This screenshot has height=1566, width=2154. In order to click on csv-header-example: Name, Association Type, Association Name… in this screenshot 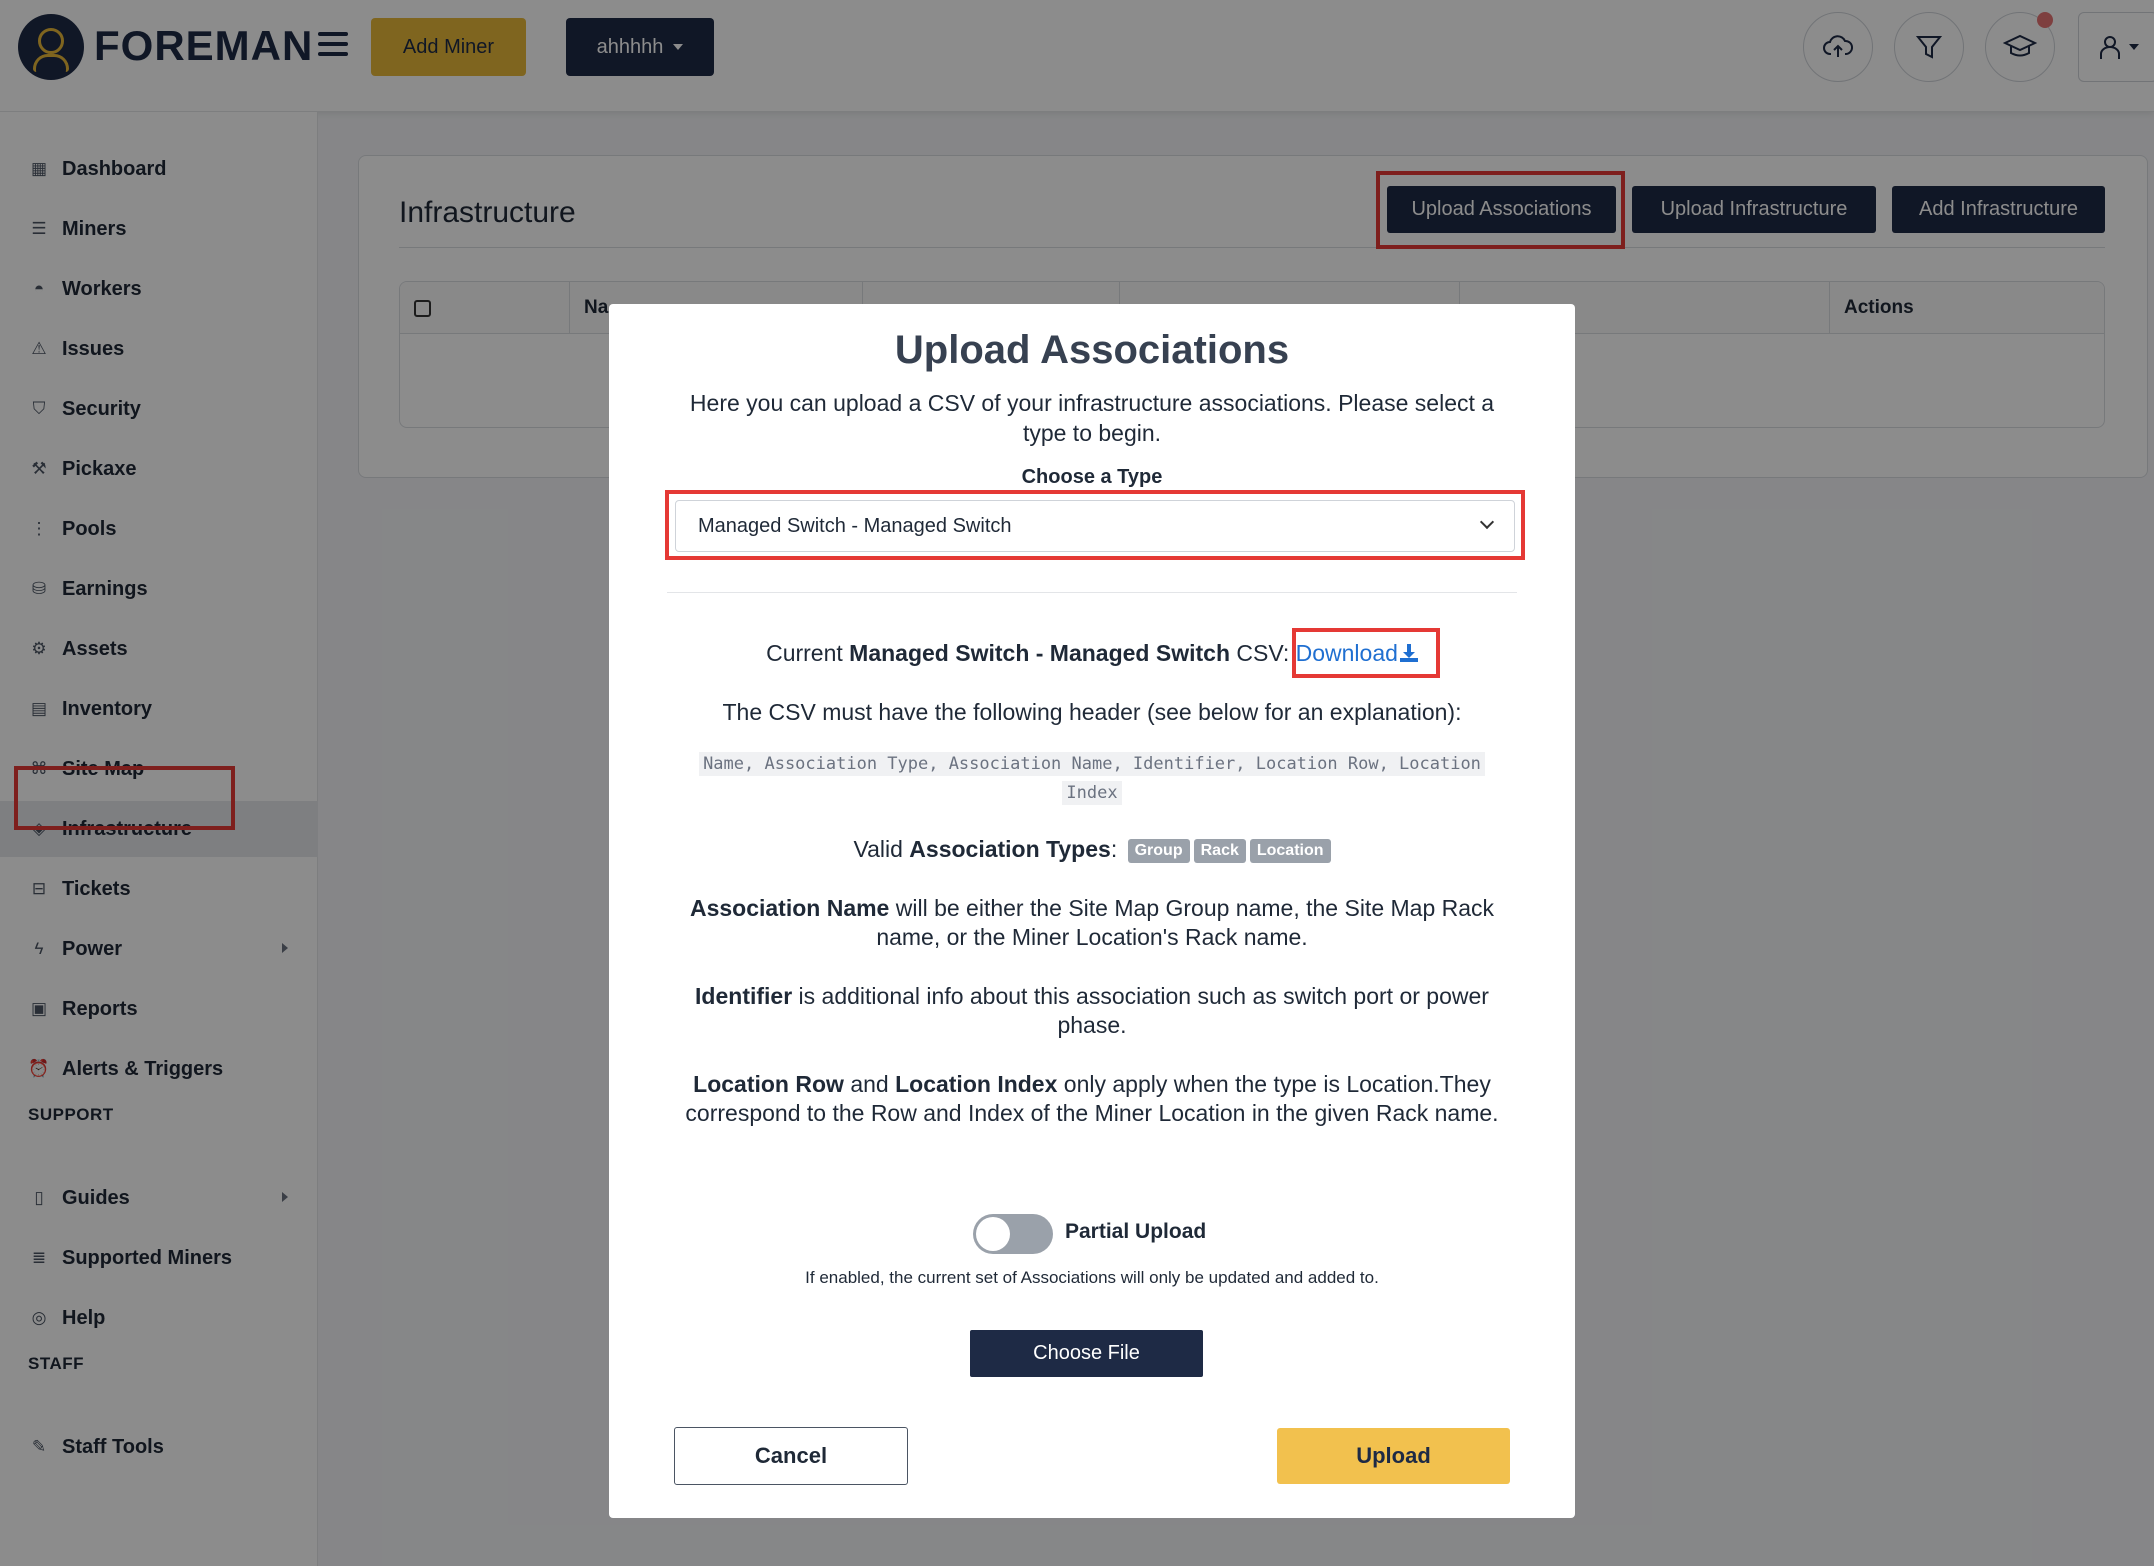, I will do `click(1092, 779)`.